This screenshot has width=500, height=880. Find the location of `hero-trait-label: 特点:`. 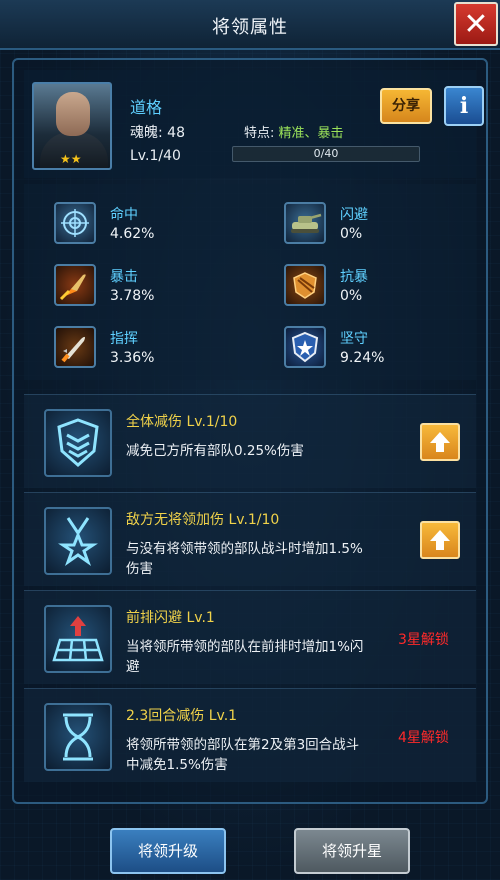

hero-trait-label: 特点: is located at coordinates (261, 133).